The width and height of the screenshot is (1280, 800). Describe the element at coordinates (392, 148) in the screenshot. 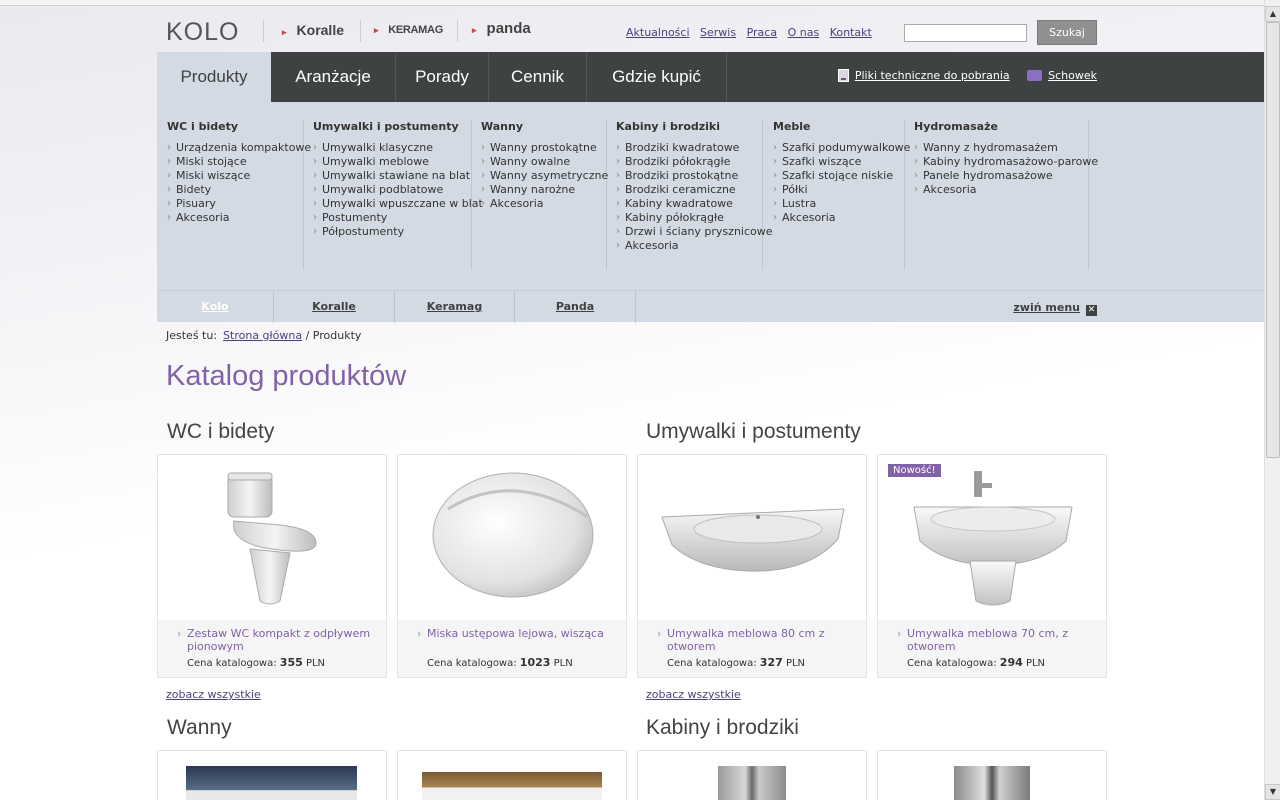

I see `menu-item: Umywalki klasyczne` at that location.